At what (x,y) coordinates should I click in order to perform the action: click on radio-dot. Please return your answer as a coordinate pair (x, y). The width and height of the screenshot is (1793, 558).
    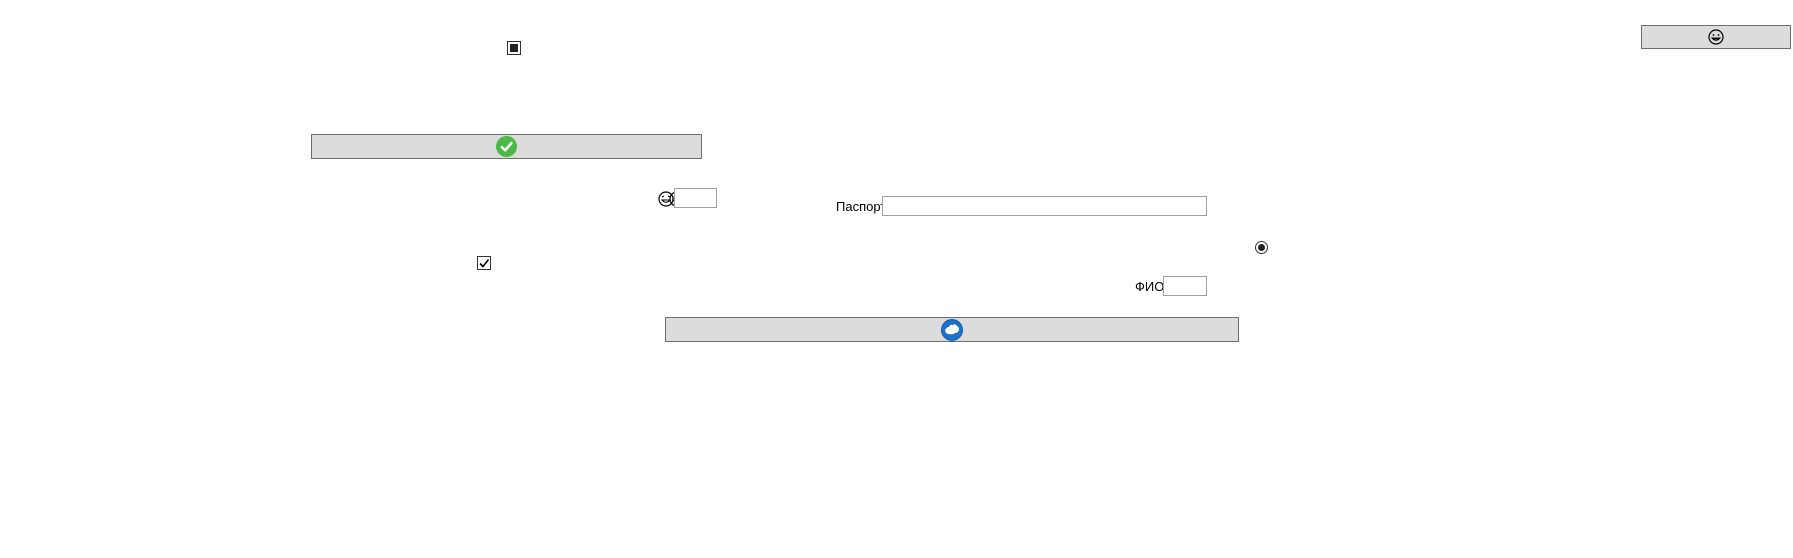
    Looking at the image, I should click on (1261, 247).